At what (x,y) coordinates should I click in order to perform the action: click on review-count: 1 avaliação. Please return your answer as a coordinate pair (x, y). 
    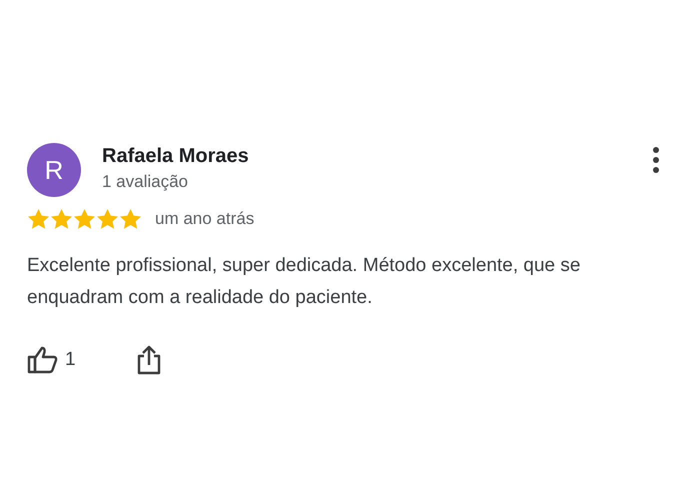
    Looking at the image, I should click on (146, 182).